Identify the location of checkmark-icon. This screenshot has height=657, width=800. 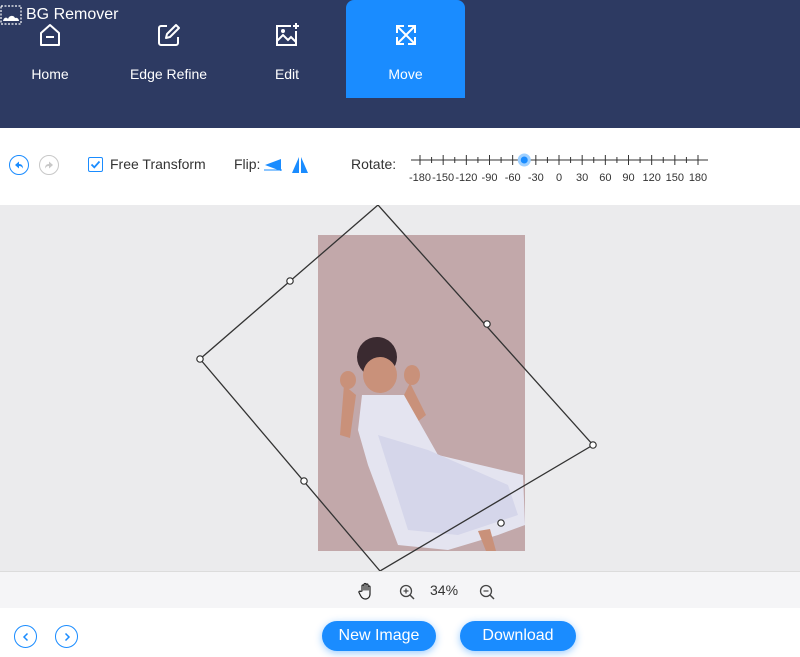
(95, 164).